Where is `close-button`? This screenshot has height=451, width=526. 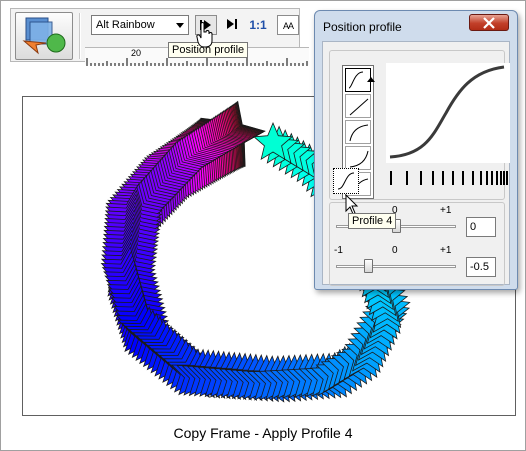 close-button is located at coordinates (489, 22).